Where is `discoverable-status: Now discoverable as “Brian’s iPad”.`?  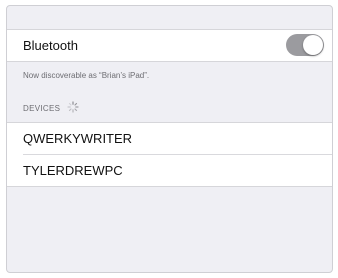
discoverable-status: Now discoverable as “Brian’s iPad”. is located at coordinates (86, 75).